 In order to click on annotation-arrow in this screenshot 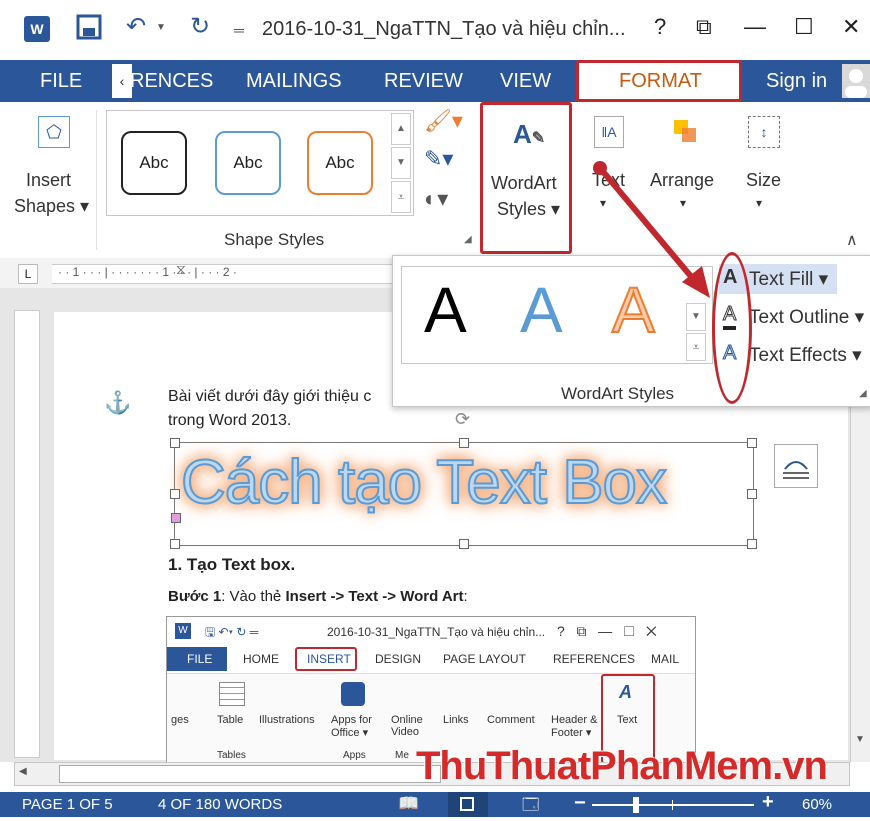, I will do `click(651, 229)`.